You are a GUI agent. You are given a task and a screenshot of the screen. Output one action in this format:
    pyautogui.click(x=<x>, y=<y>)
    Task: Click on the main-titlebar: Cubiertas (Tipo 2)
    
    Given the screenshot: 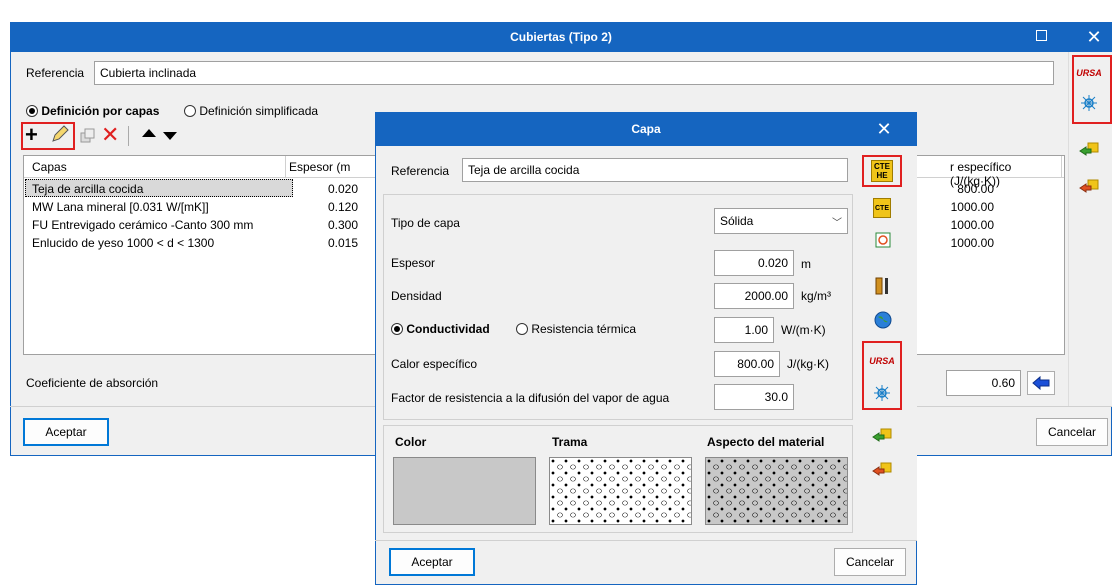 What is the action you would take?
    pyautogui.click(x=561, y=37)
    